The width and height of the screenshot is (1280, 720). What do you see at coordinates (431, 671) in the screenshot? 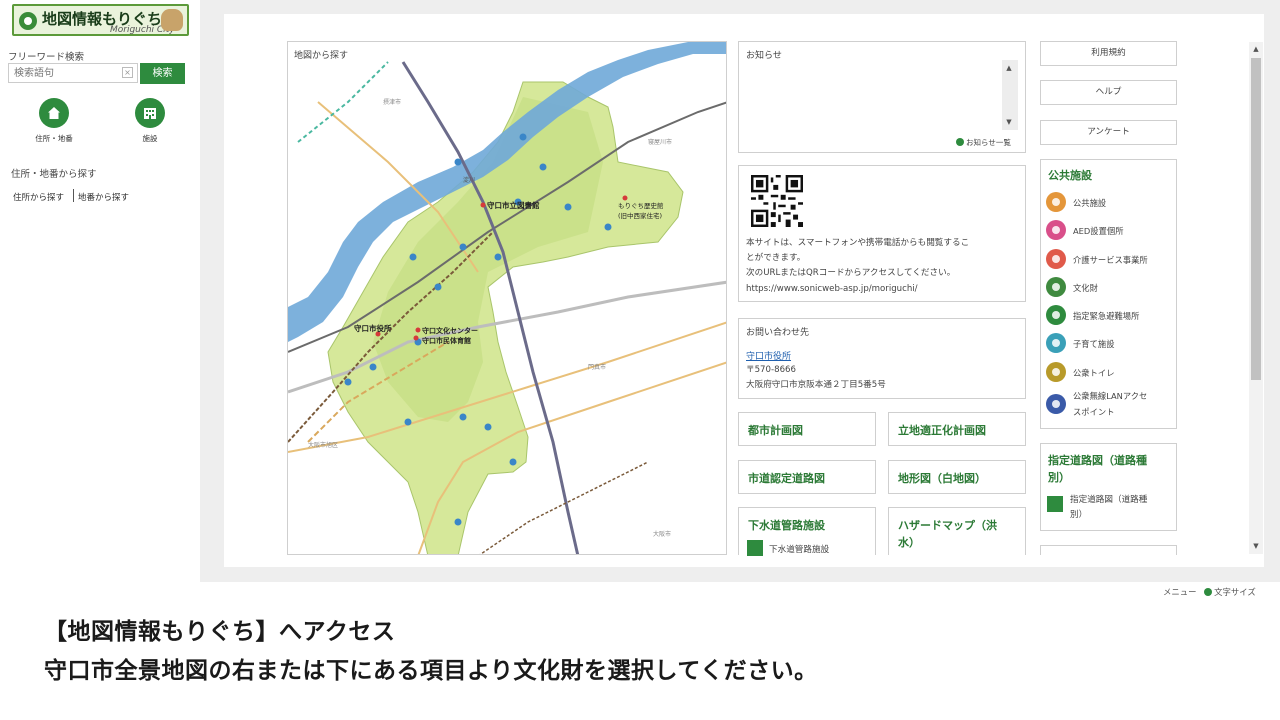
I see `caption-line-2: 守口市全景地図の右または下にある項目より文化財を選択してください。` at bounding box center [431, 671].